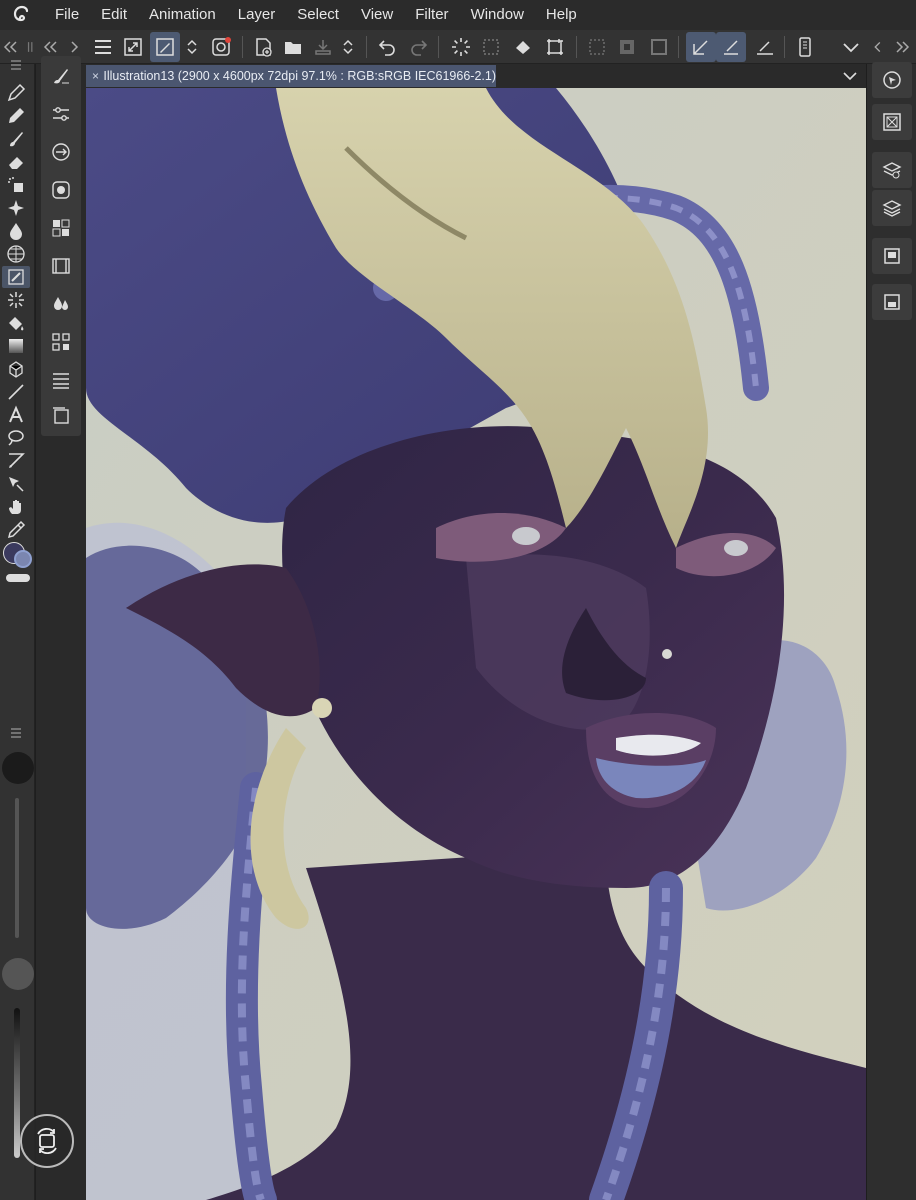 This screenshot has height=1200, width=916. Describe the element at coordinates (114, 15) in the screenshot. I see `menu-edit: Edit` at that location.